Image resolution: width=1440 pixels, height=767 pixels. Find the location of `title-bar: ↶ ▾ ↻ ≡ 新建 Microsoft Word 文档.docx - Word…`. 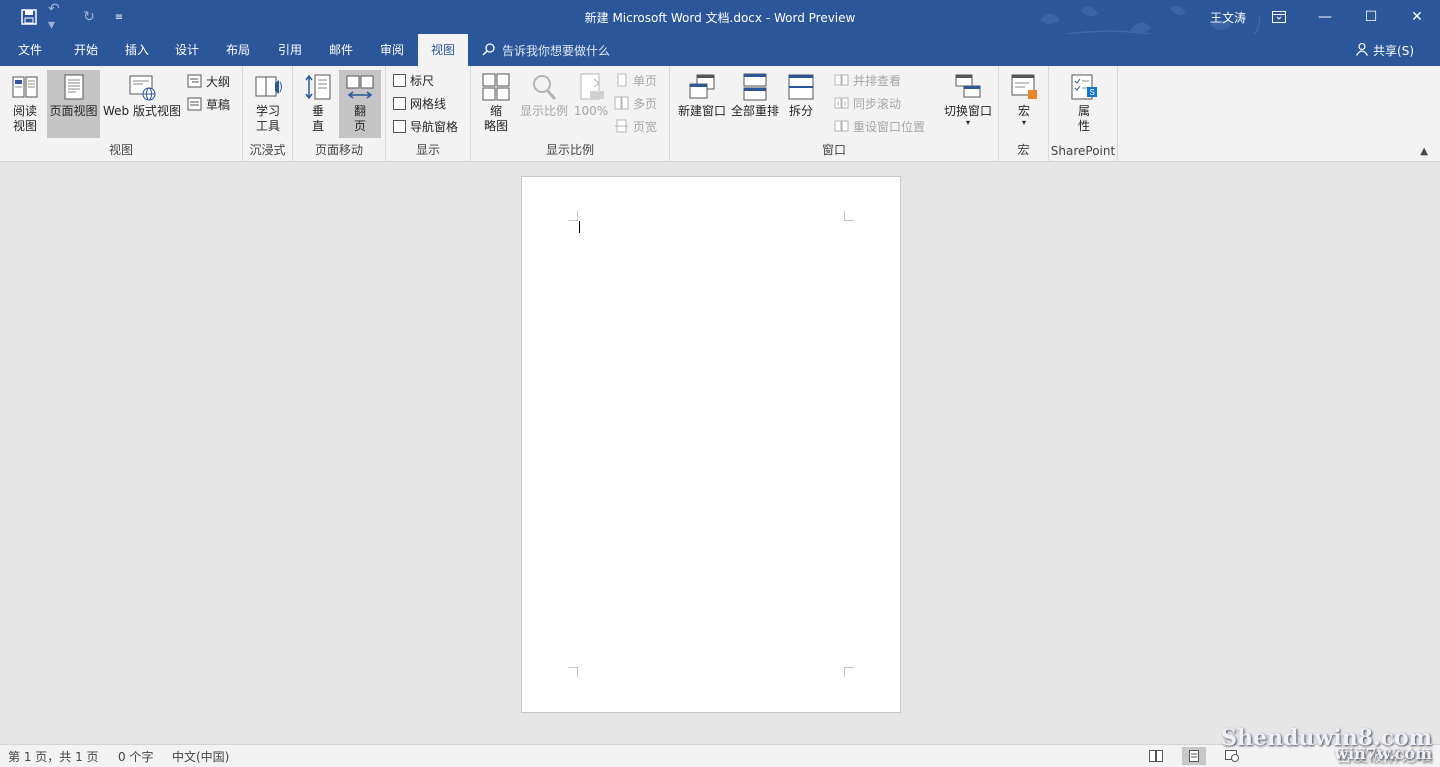

title-bar: ↶ ▾ ↻ ≡ 新建 Microsoft Word 文档.docx - Word… is located at coordinates (720, 27).